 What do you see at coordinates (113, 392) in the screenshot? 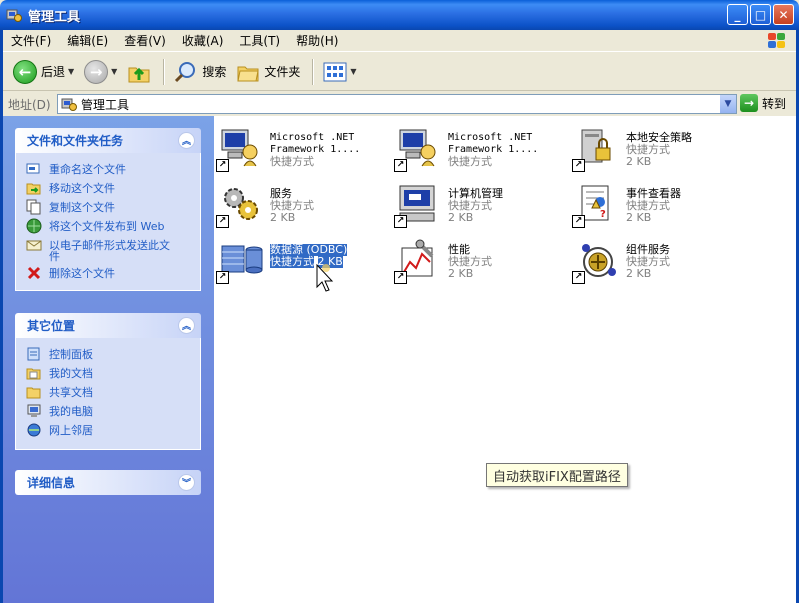
I see `place-shared-documents: 共享文档` at bounding box center [113, 392].